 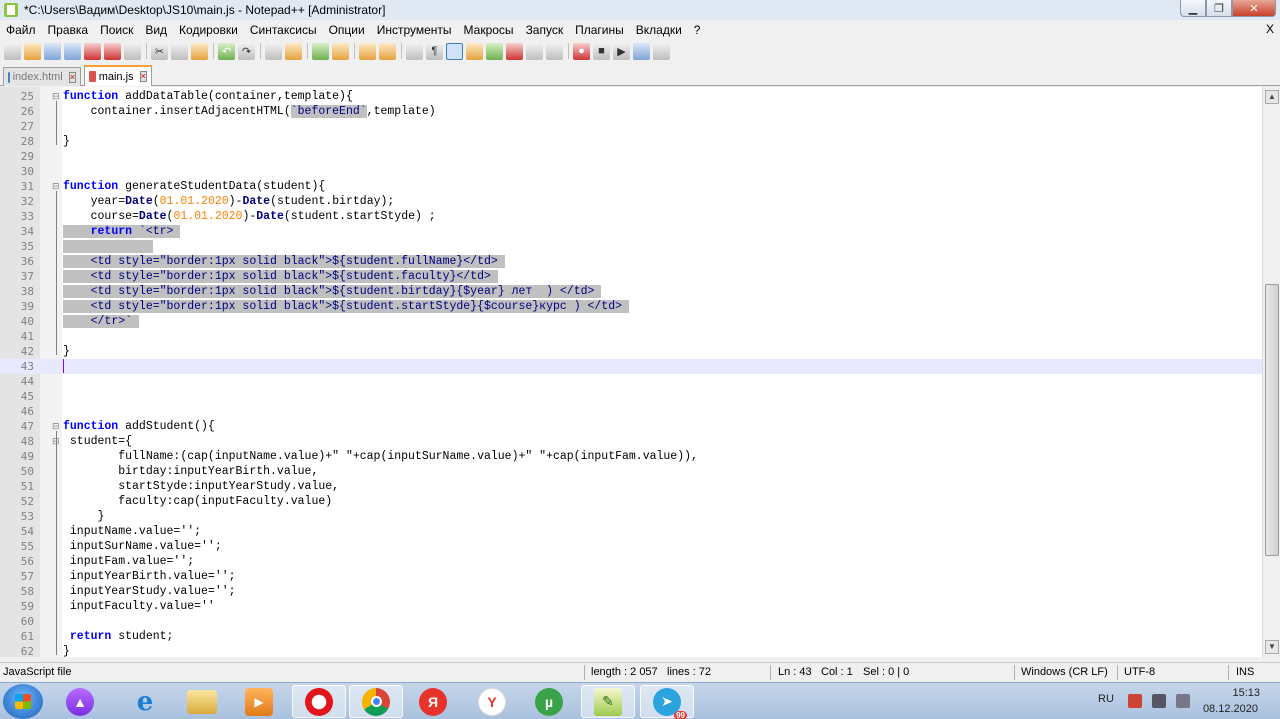 What do you see at coordinates (599, 30) in the screenshot?
I see `menu-plugins: Плагины` at bounding box center [599, 30].